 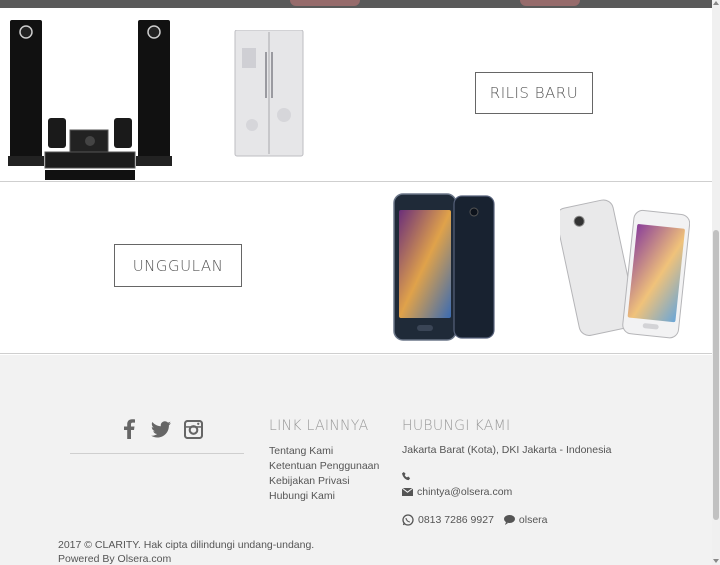 What do you see at coordinates (716, 3) in the screenshot?
I see `scroll-up-icon` at bounding box center [716, 3].